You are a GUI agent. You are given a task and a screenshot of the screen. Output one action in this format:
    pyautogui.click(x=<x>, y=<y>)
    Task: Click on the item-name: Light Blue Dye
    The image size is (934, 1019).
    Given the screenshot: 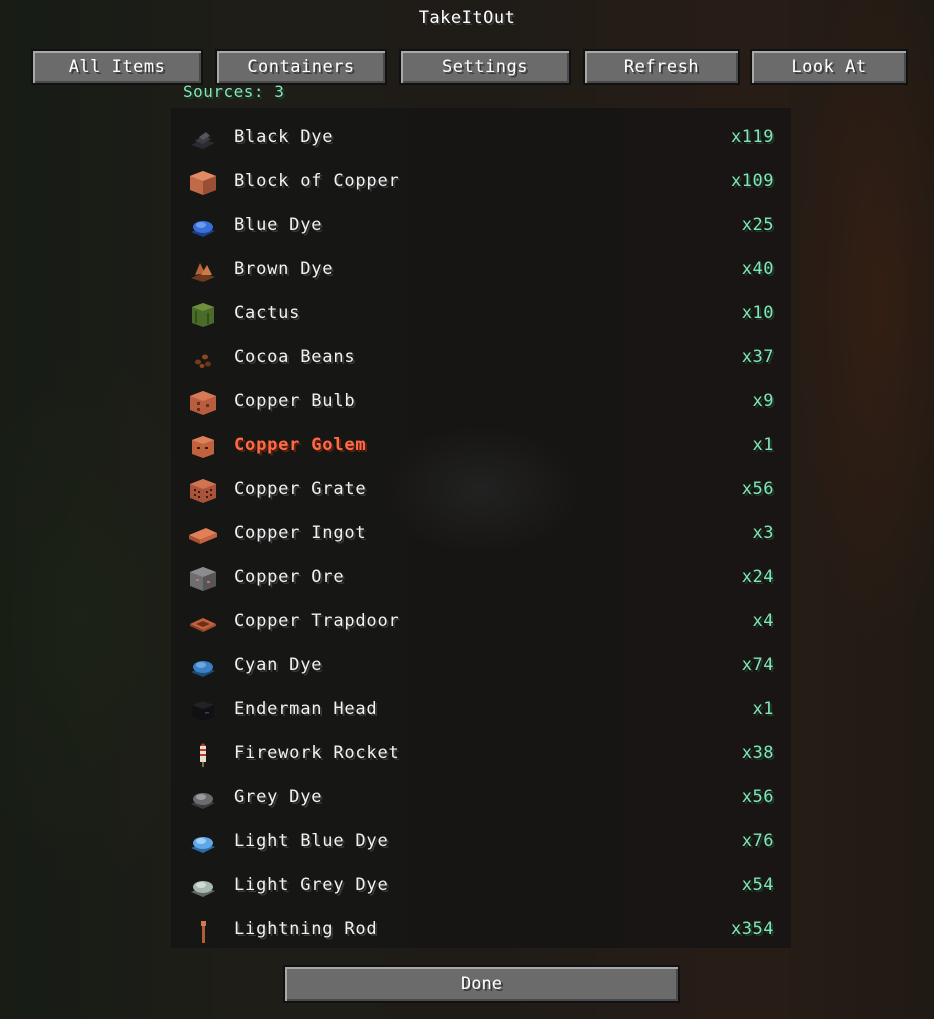 What is the action you would take?
    pyautogui.click(x=311, y=841)
    